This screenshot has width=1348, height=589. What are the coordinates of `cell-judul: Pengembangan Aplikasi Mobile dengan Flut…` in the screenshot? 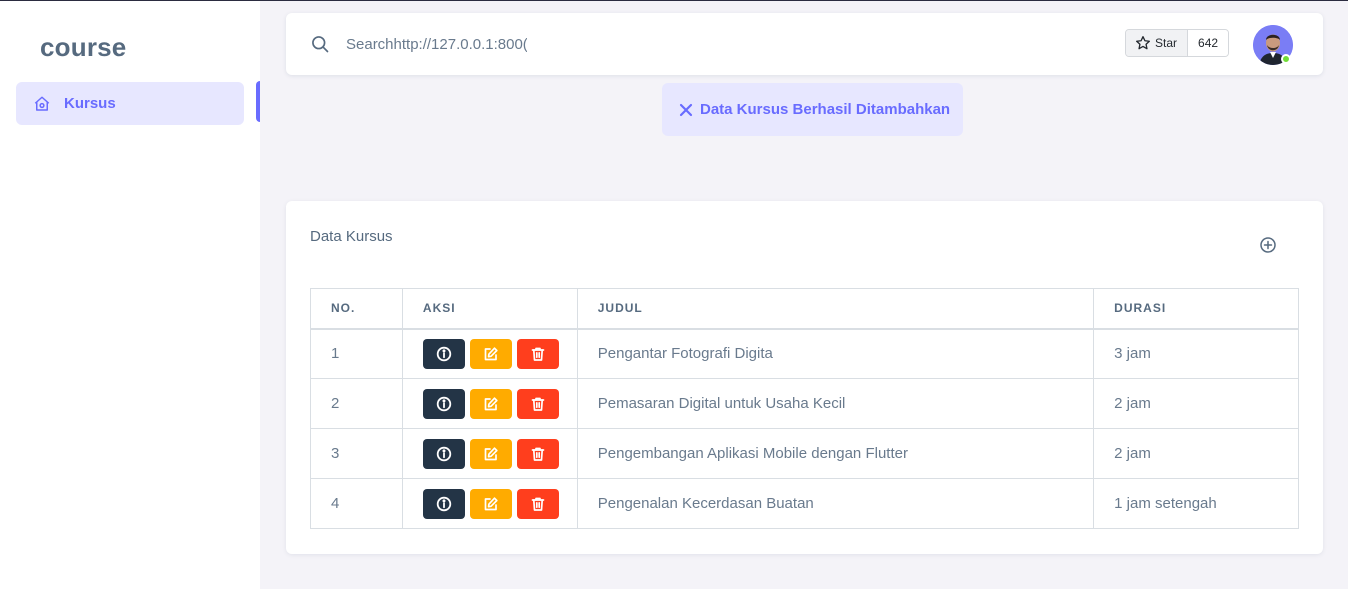 It's located at (835, 453).